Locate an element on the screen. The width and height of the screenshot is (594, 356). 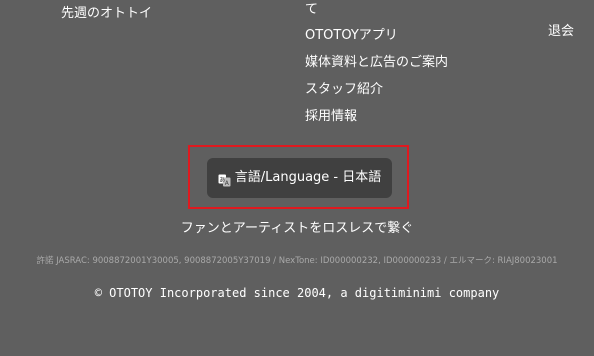
tagline: ファンとアーティストをロスレスで繋ぐ is located at coordinates (297, 228).